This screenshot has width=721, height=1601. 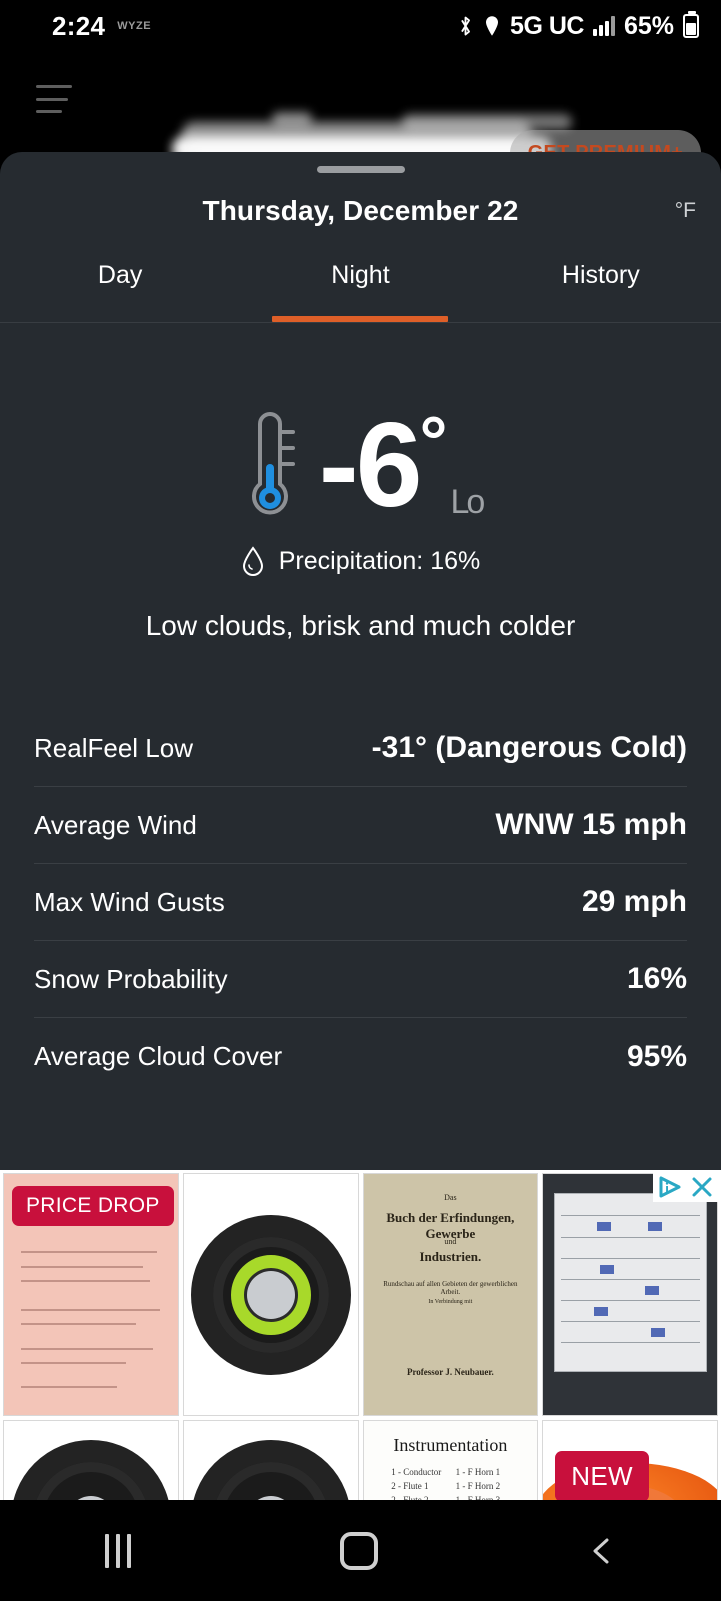 I want to click on ad-tile-document-pink: PRICE DROP, so click(x=91, y=1294).